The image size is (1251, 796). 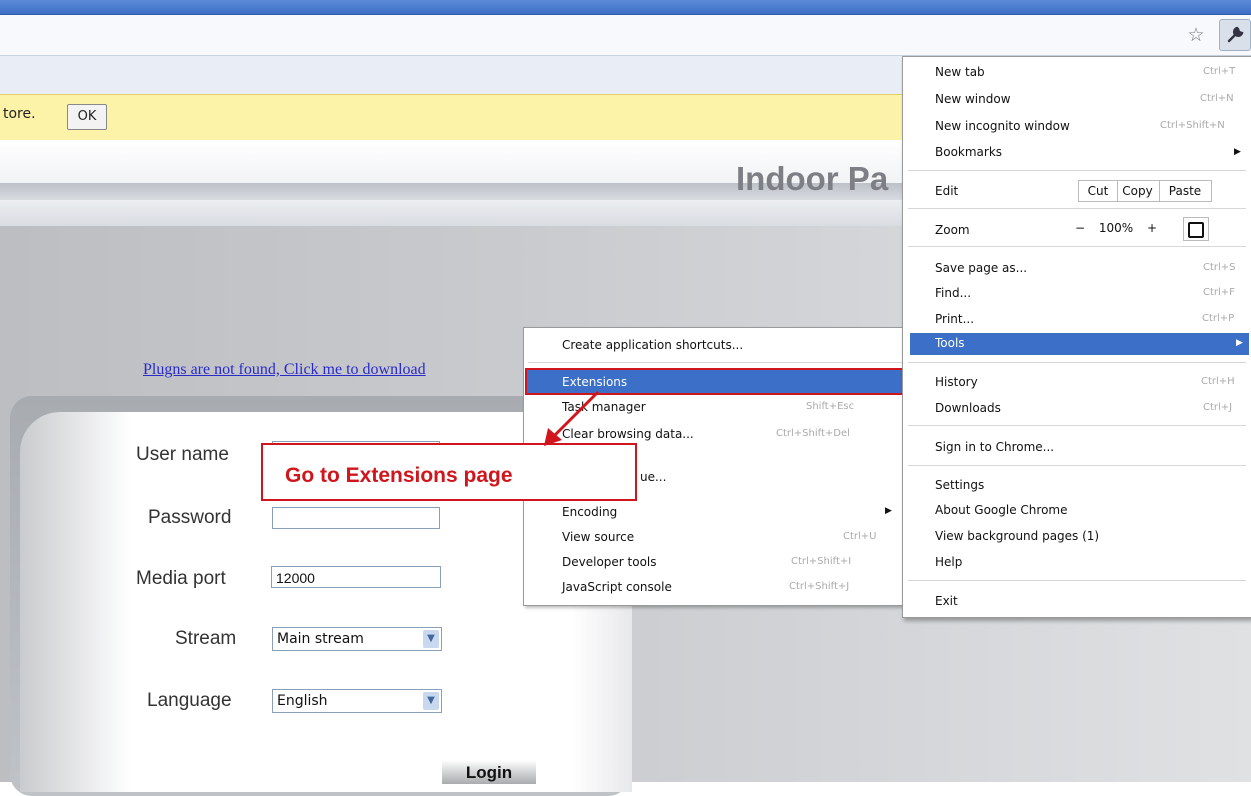 What do you see at coordinates (356, 518) in the screenshot?
I see `password-field` at bounding box center [356, 518].